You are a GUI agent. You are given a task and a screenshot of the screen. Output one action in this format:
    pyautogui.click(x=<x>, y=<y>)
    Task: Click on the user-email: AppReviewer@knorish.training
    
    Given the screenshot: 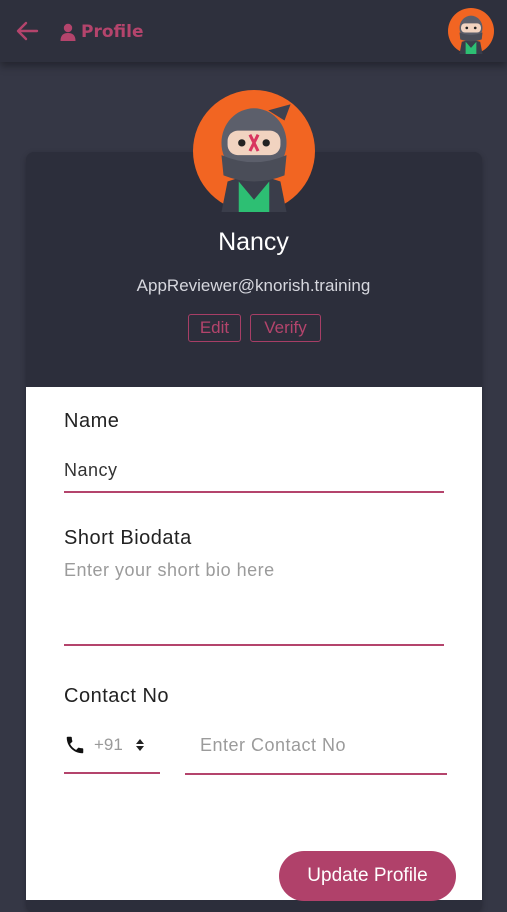 What is the action you would take?
    pyautogui.click(x=253, y=285)
    